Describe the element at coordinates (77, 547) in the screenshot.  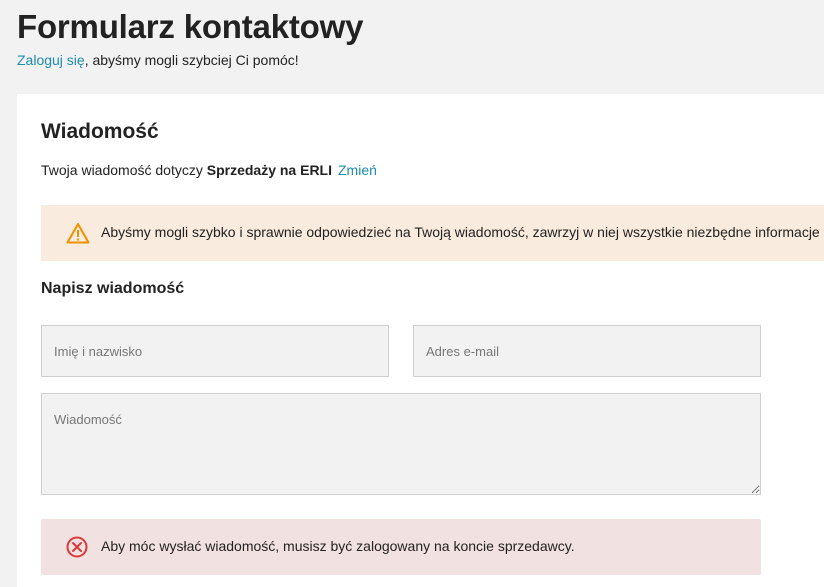
I see `error-circle-x-icon` at that location.